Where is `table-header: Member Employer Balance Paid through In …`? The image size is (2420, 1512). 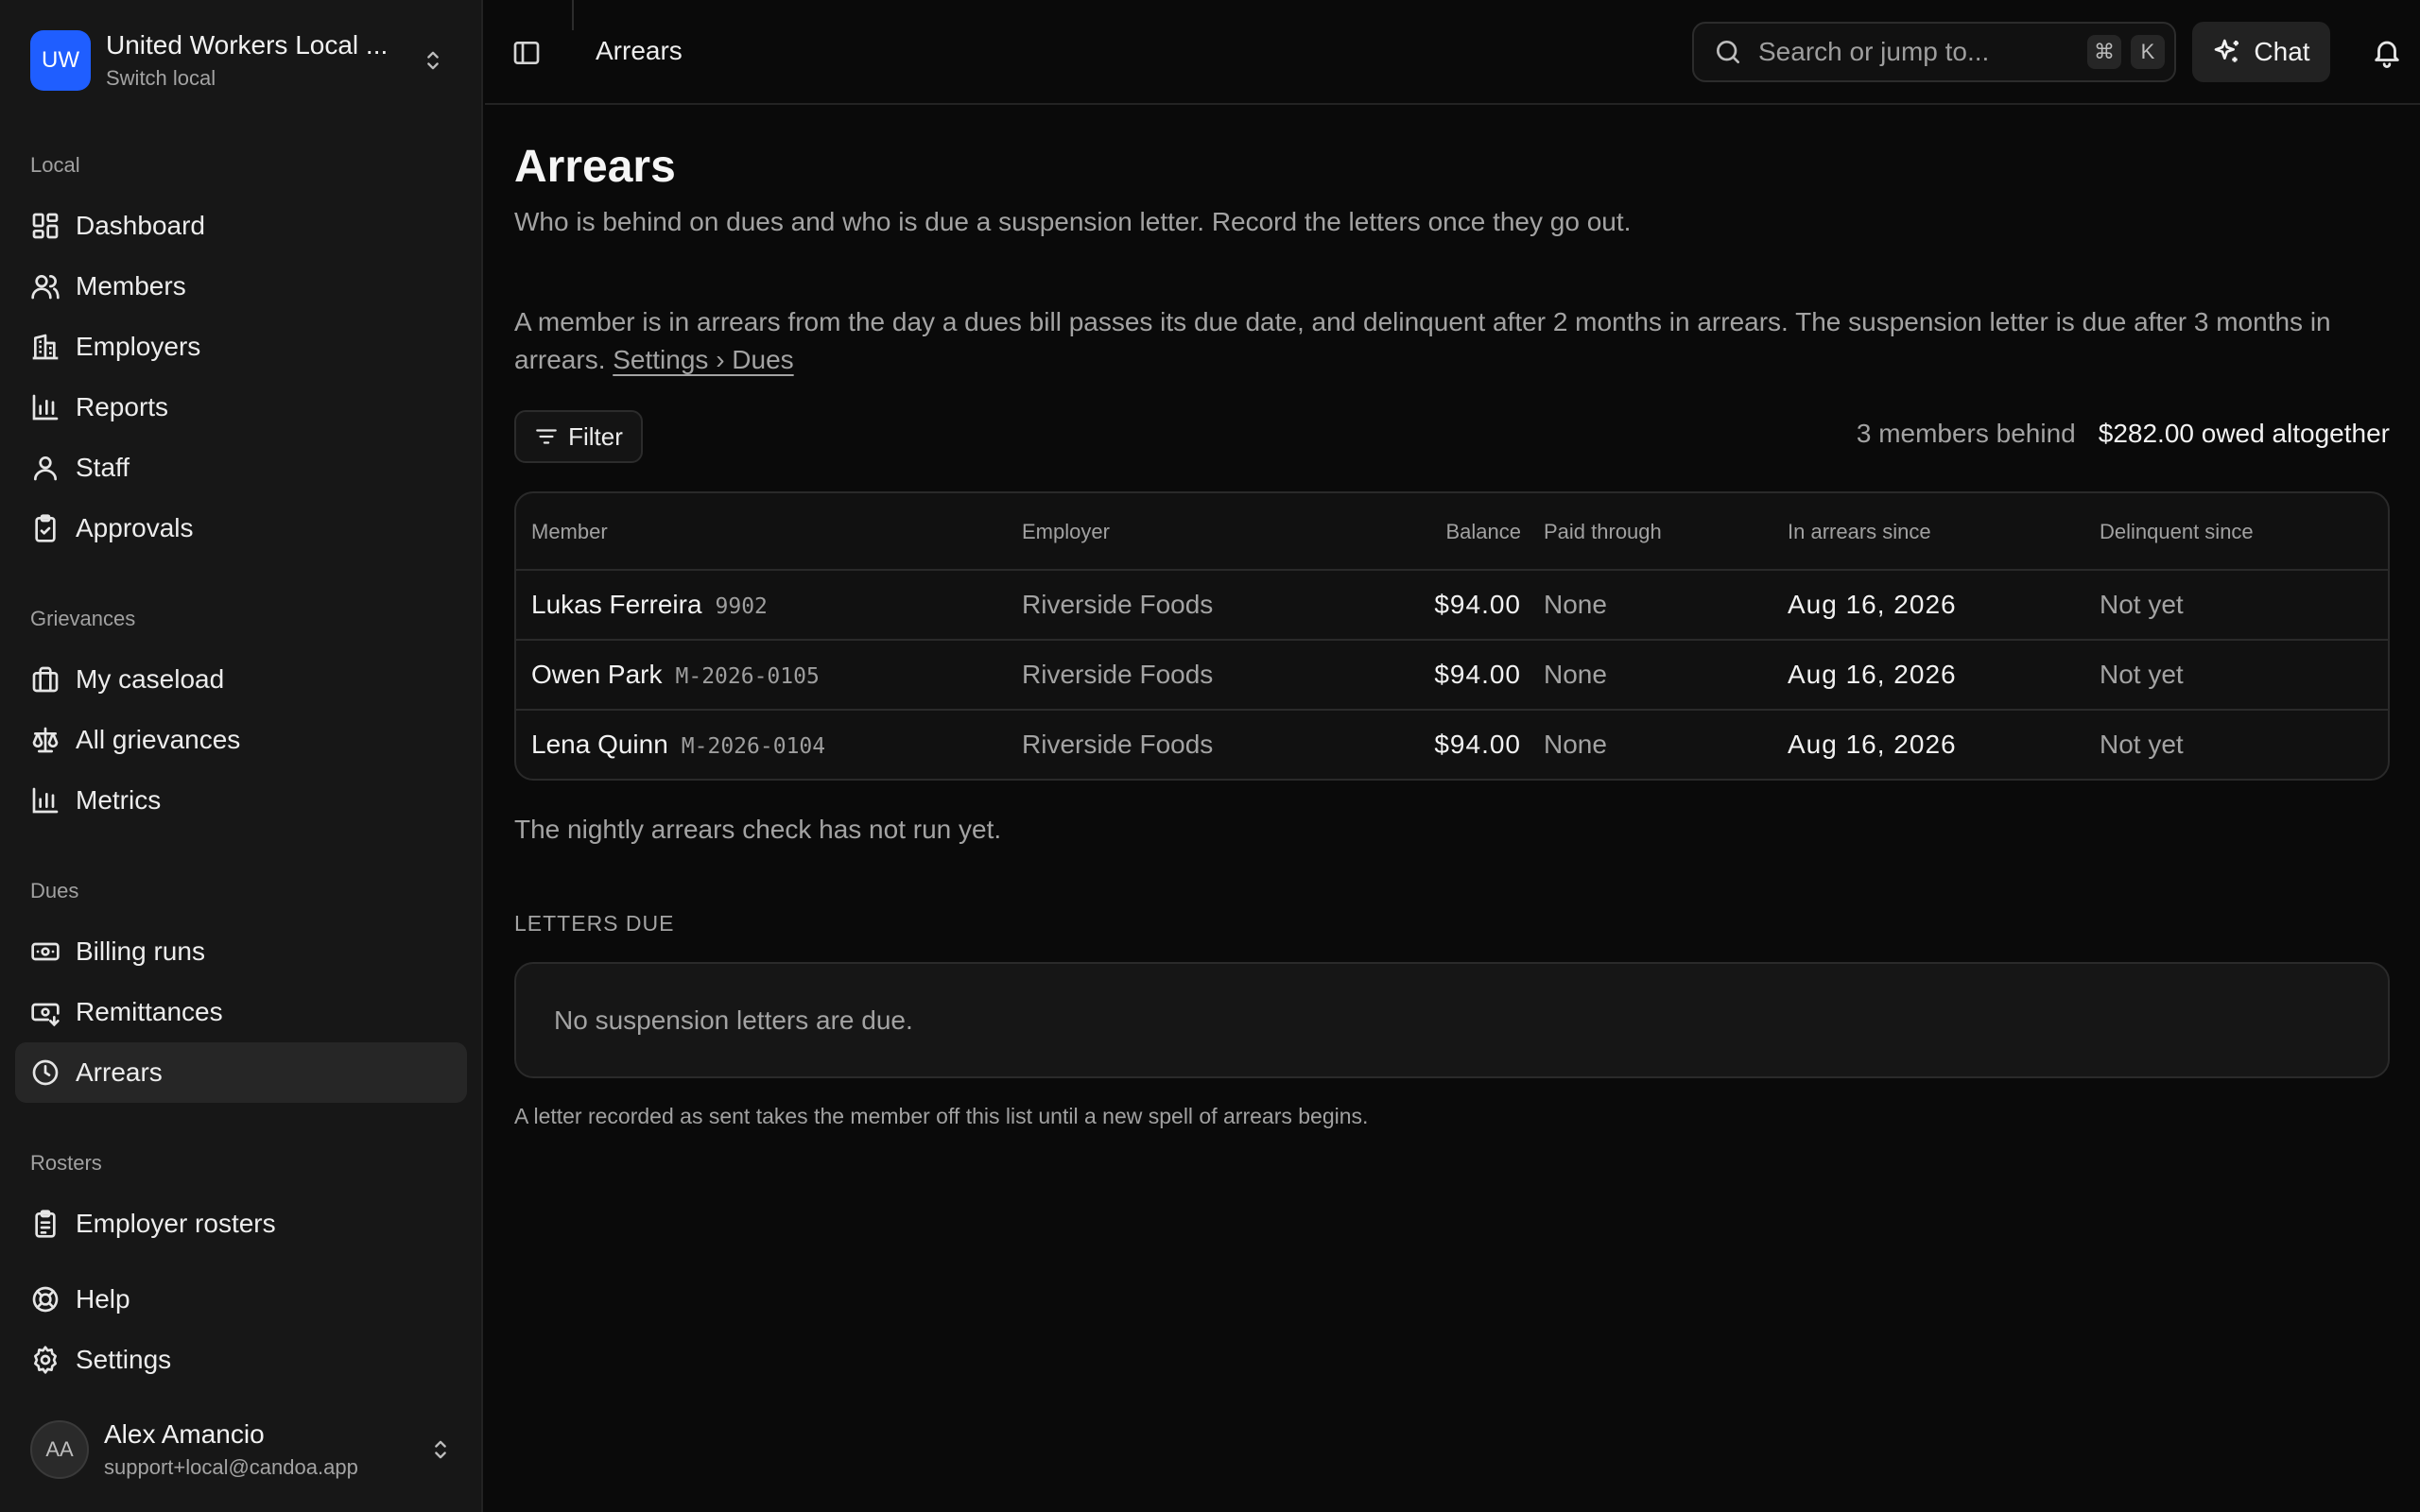 table-header: Member Employer Balance Paid through In … is located at coordinates (1452, 532).